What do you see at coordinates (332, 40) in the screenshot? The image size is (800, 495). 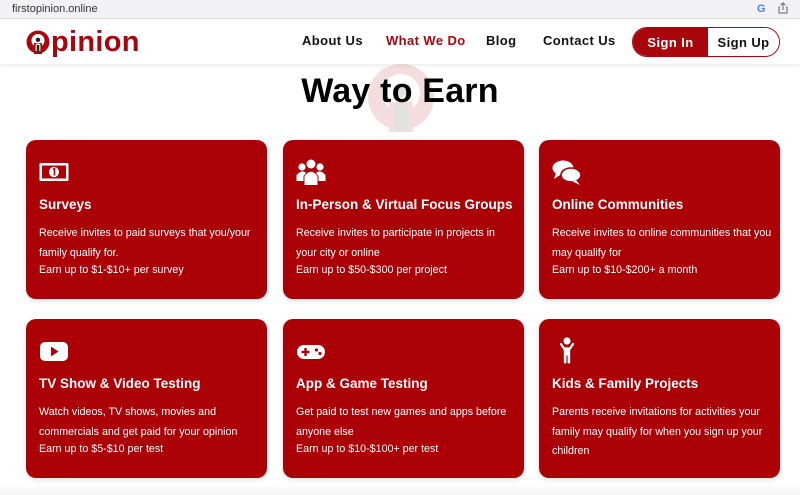 I see `nav-about-us: About Us` at bounding box center [332, 40].